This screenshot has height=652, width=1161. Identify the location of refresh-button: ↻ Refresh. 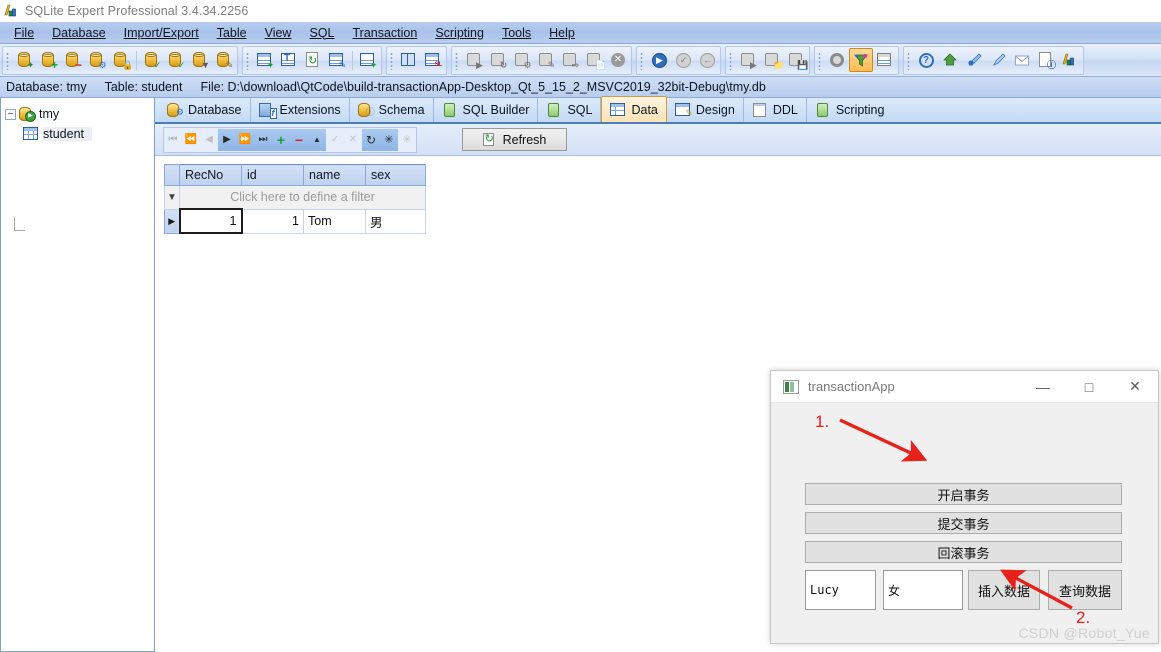
(514, 139).